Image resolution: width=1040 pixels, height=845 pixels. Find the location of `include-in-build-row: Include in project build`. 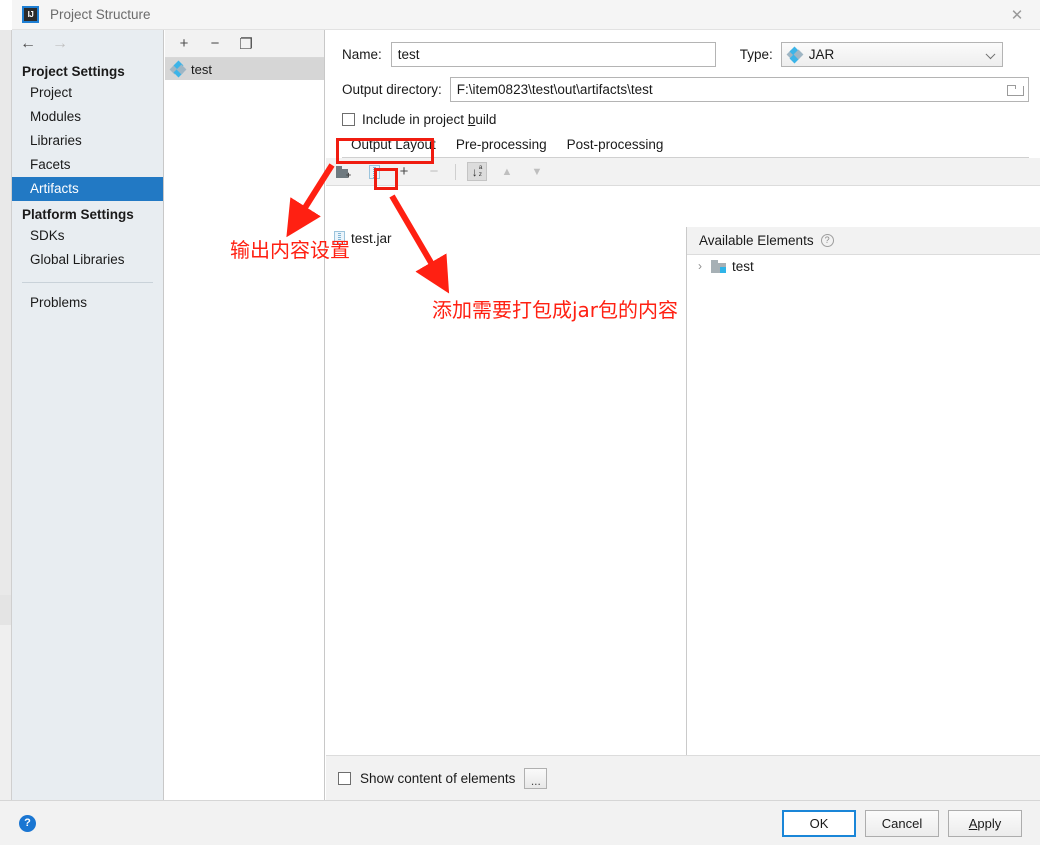

include-in-build-row: Include in project build is located at coordinates (685, 119).